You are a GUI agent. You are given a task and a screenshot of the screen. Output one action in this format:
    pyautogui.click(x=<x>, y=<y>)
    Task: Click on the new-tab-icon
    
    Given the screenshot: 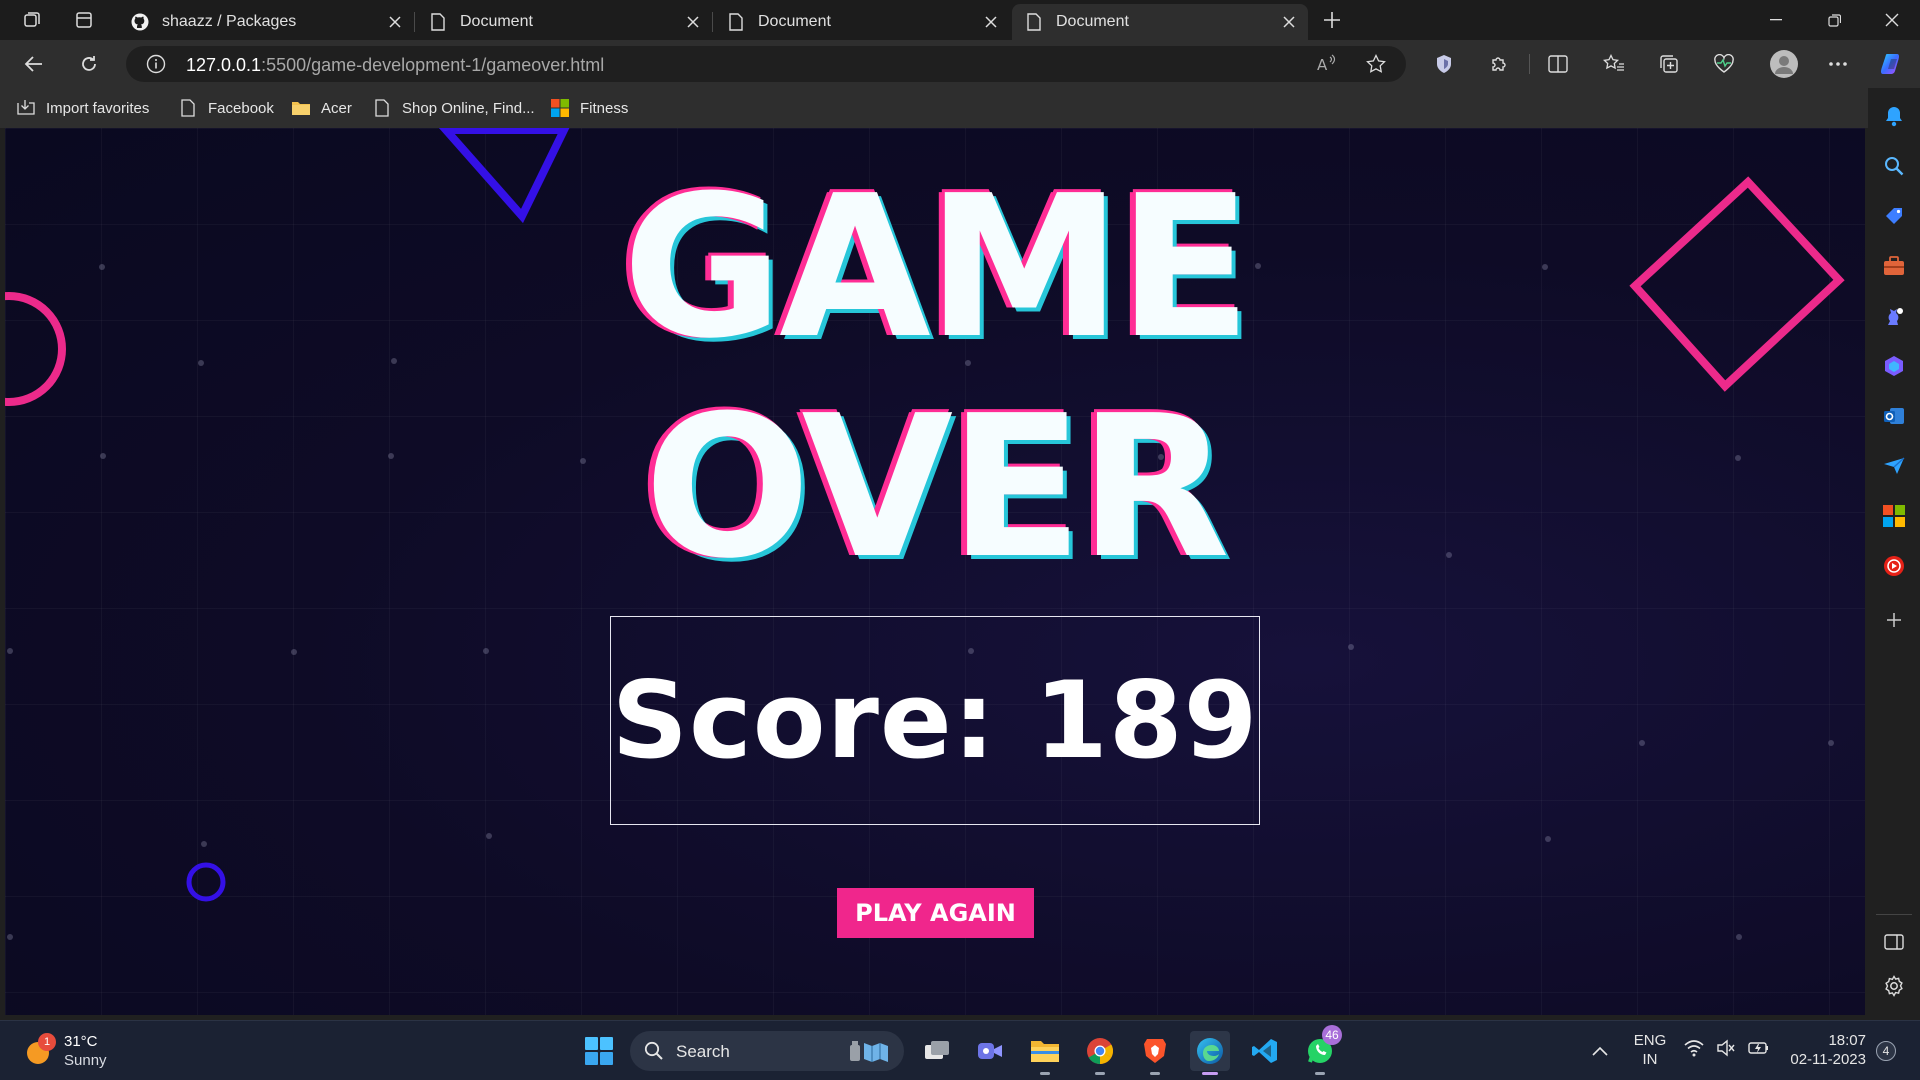 What is the action you would take?
    pyautogui.click(x=1332, y=20)
    